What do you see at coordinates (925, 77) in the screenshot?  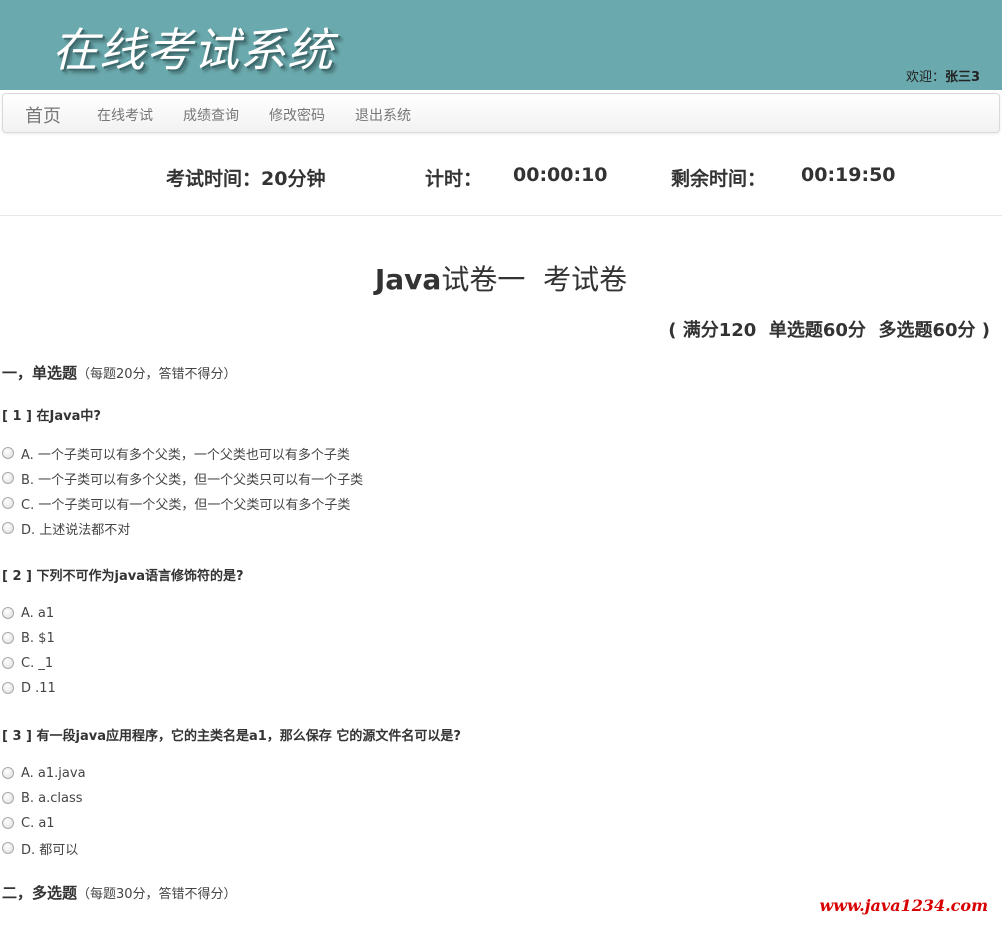 I see `welcome-label: 欢迎：` at bounding box center [925, 77].